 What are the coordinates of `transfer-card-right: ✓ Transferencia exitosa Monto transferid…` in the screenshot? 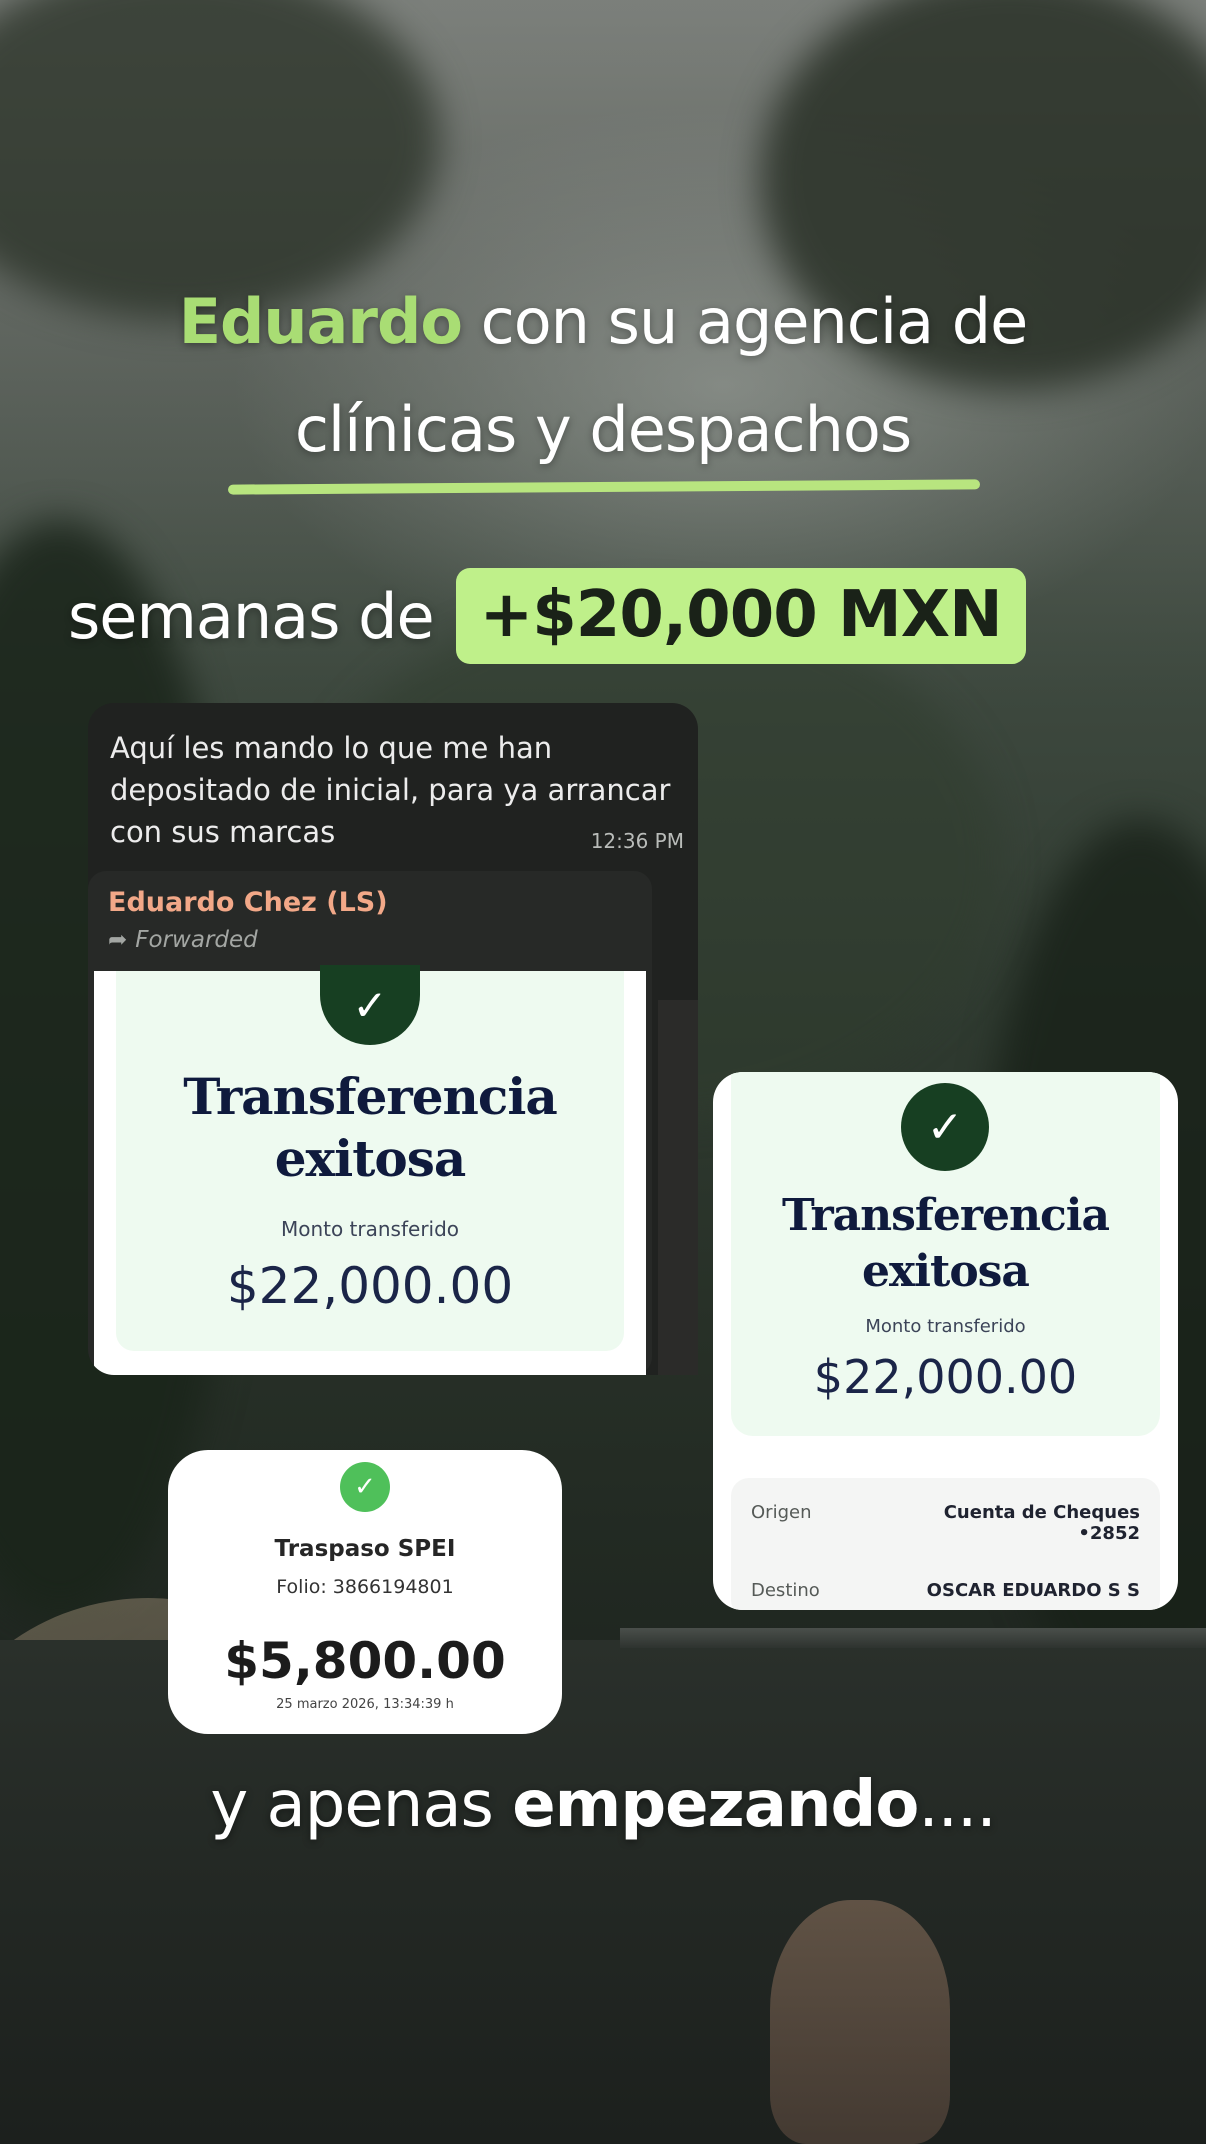 It's located at (945, 1341).